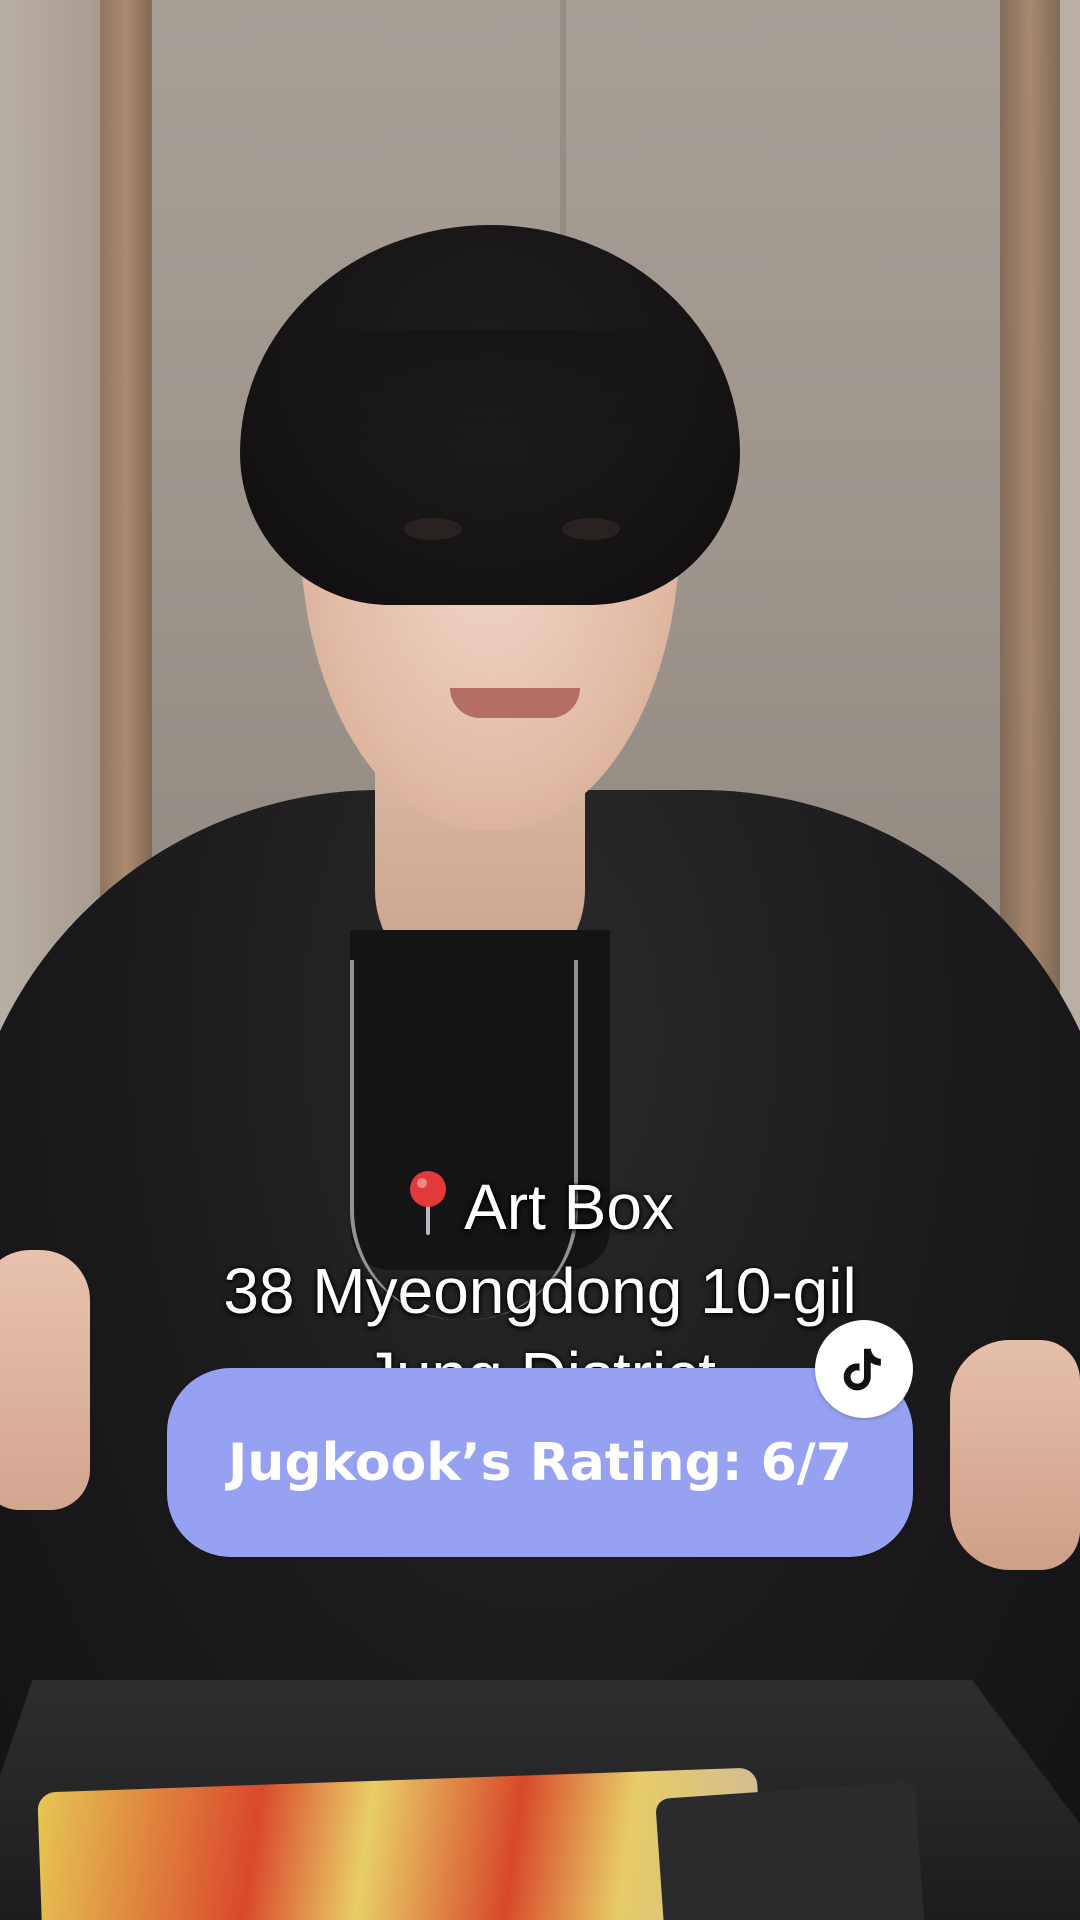 The image size is (1080, 1920). I want to click on person-mouth, so click(515, 703).